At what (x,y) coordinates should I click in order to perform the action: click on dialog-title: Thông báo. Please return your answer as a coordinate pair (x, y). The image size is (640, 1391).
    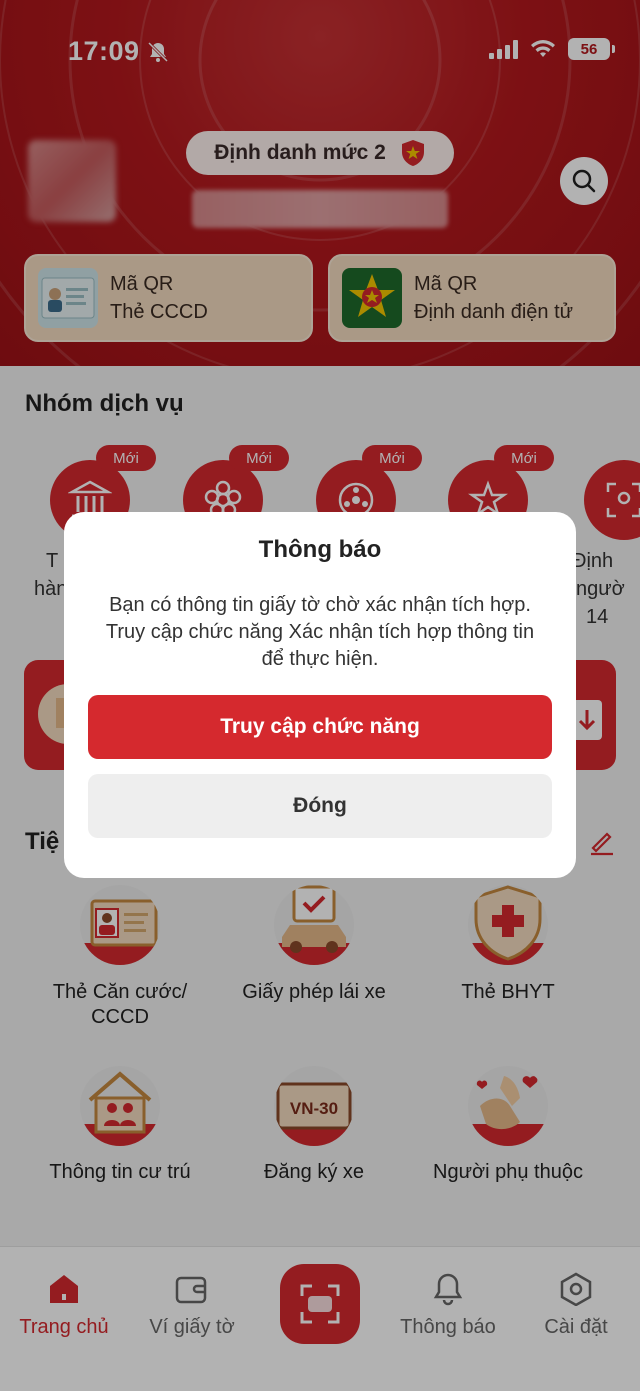
    Looking at the image, I should click on (320, 549).